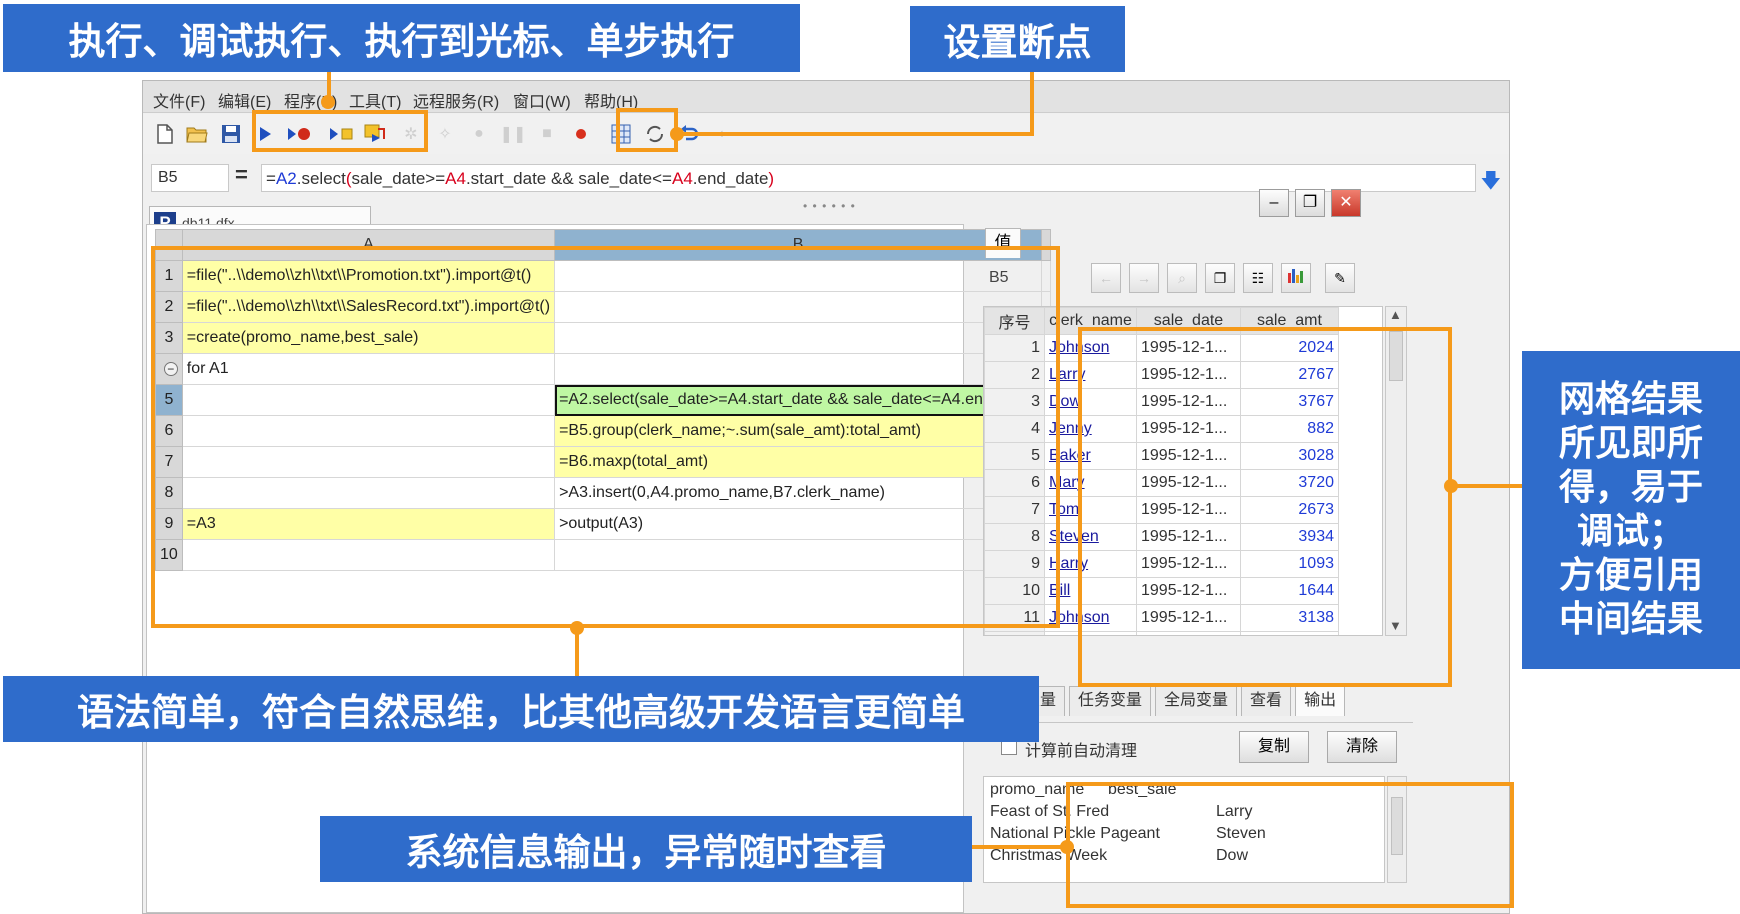 The height and width of the screenshot is (914, 1740). Describe the element at coordinates (1266, 701) in the screenshot. I see `tab-bottom: 查看` at that location.